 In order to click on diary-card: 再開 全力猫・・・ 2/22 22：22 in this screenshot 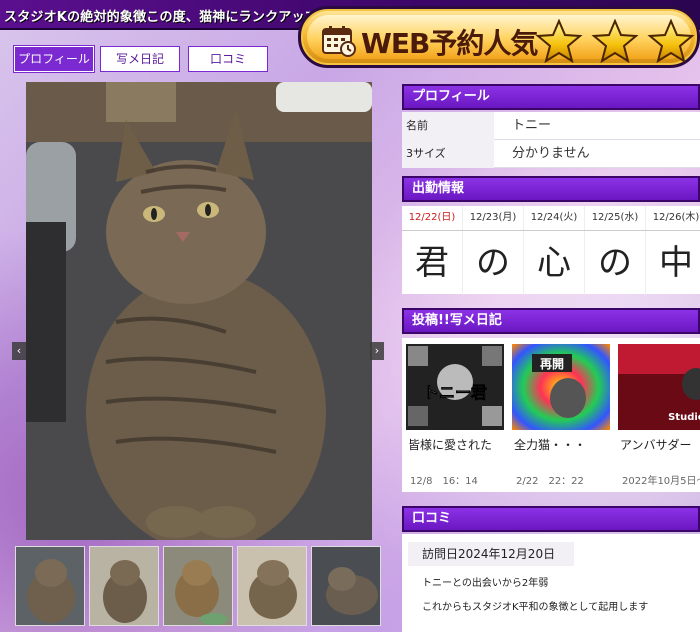, I will do `click(560, 417)`.